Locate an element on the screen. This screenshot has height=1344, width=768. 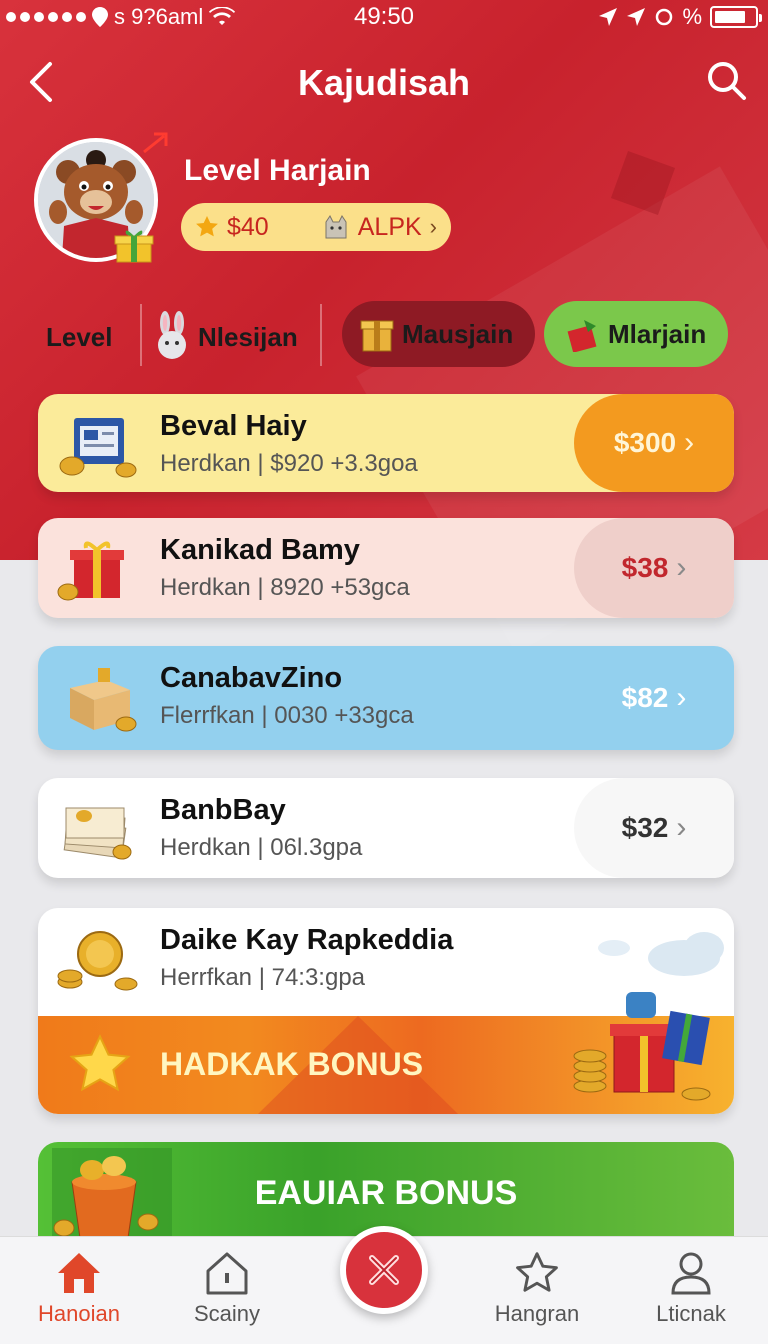
nav-bar: Kajudisah is located at coordinates (384, 82).